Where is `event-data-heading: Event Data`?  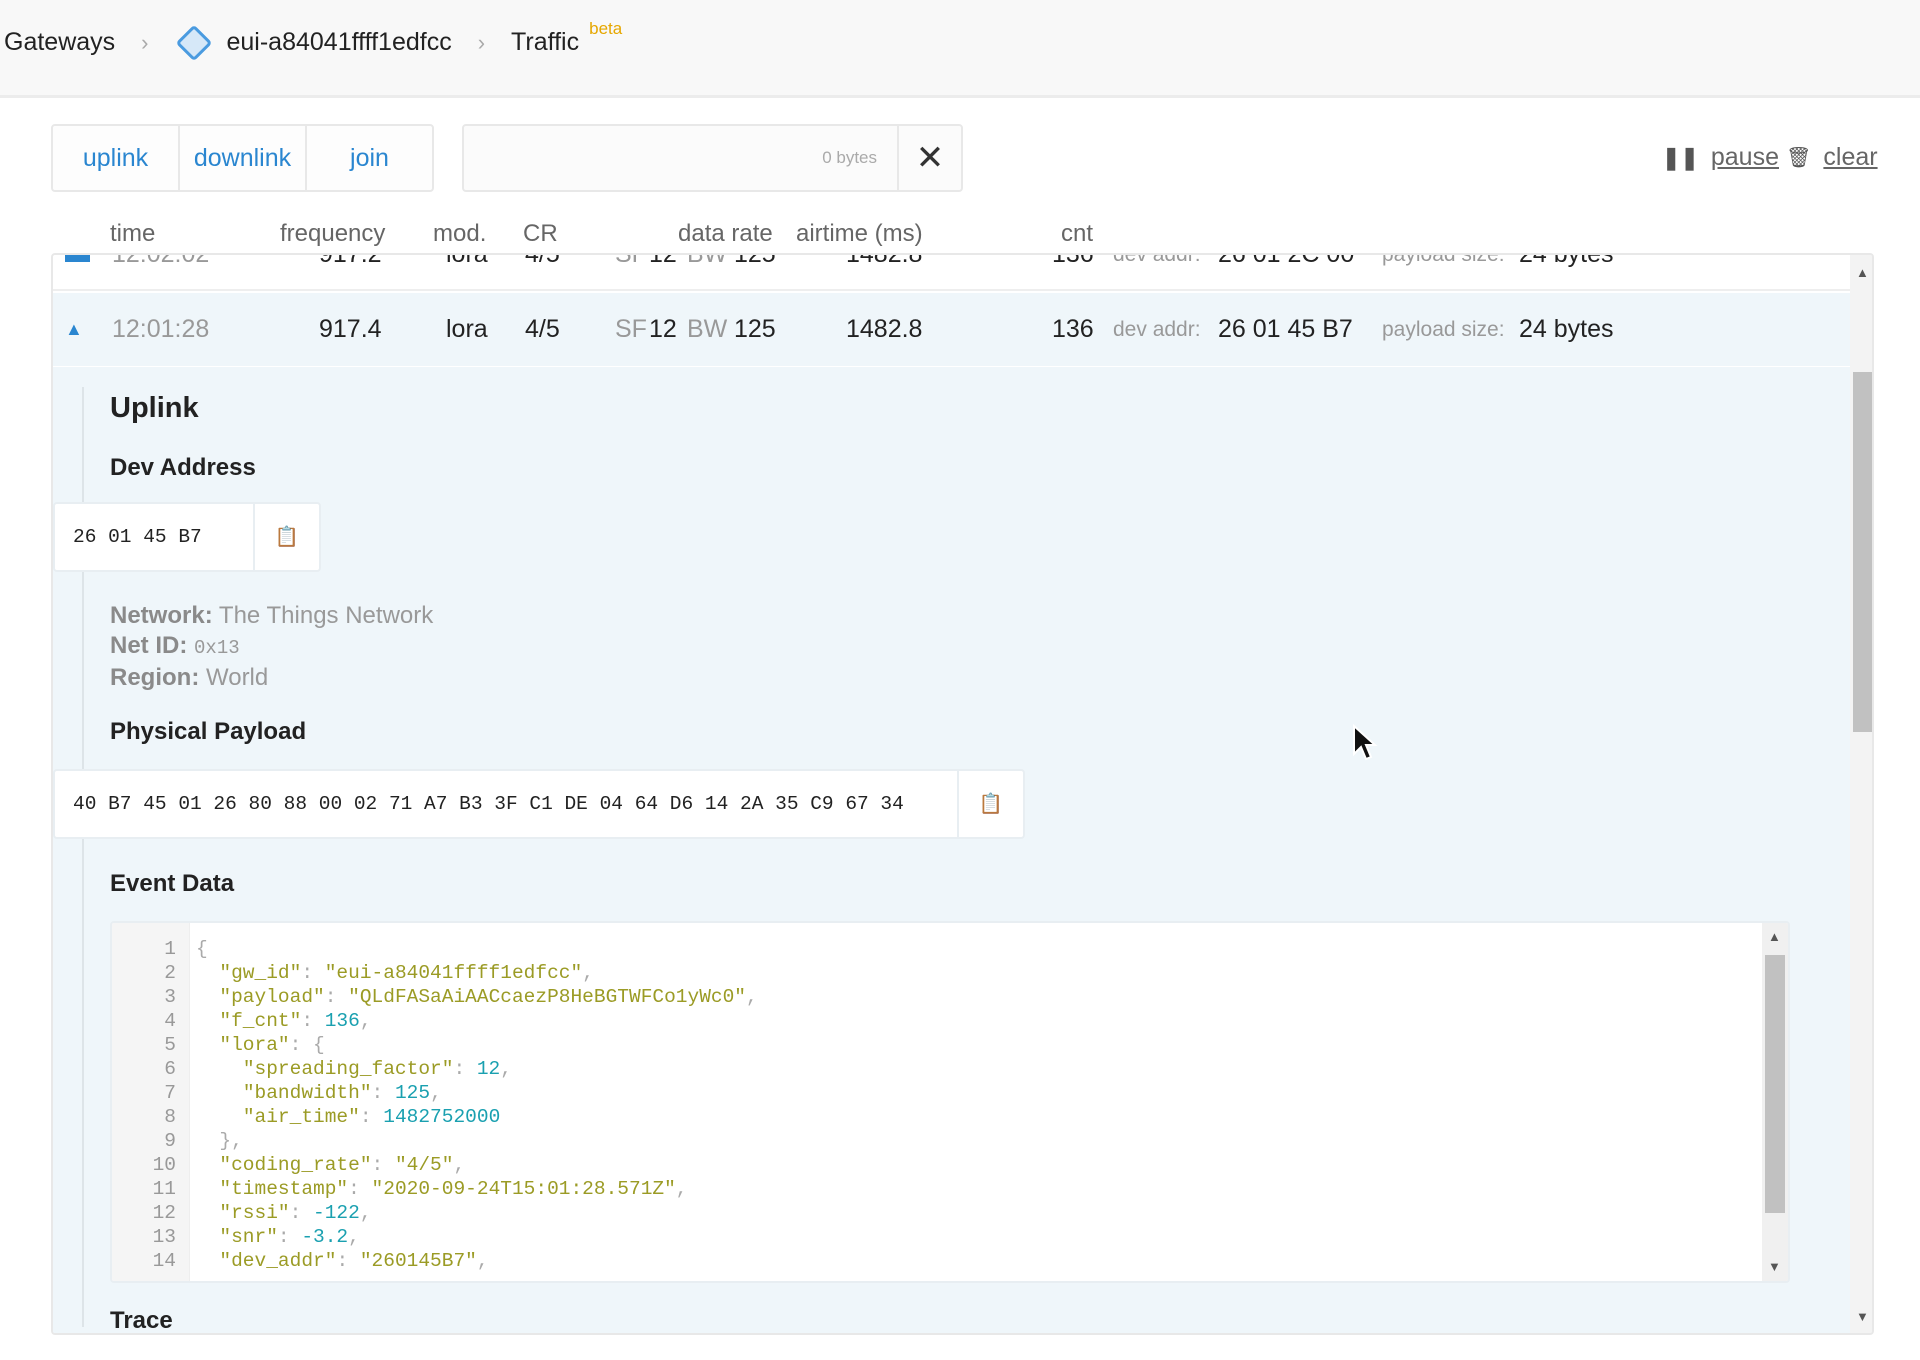 event-data-heading: Event Data is located at coordinates (172, 883).